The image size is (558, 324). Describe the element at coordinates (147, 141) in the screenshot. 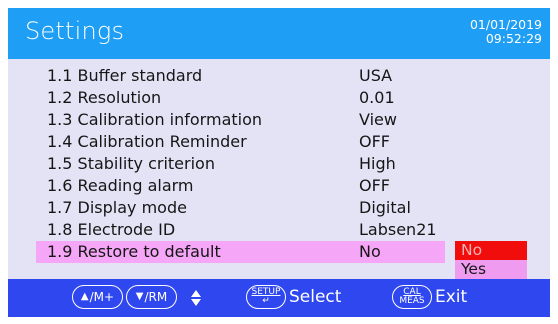

I see `menu-item-label: 1.4 Calibration Reminder` at that location.